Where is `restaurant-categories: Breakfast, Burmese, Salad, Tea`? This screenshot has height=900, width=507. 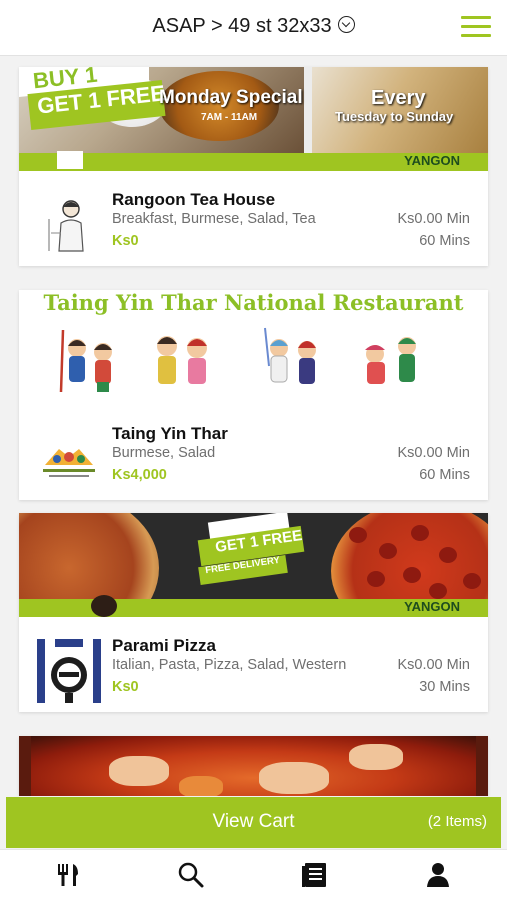
restaurant-categories: Breakfast, Burmese, Salad, Tea is located at coordinates (214, 219).